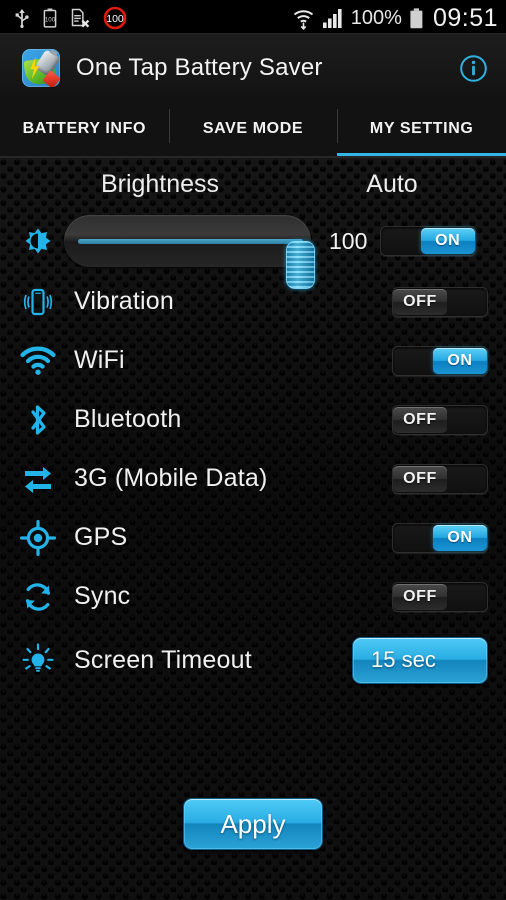 The width and height of the screenshot is (506, 900). I want to click on brightness-slider-track, so click(196, 264).